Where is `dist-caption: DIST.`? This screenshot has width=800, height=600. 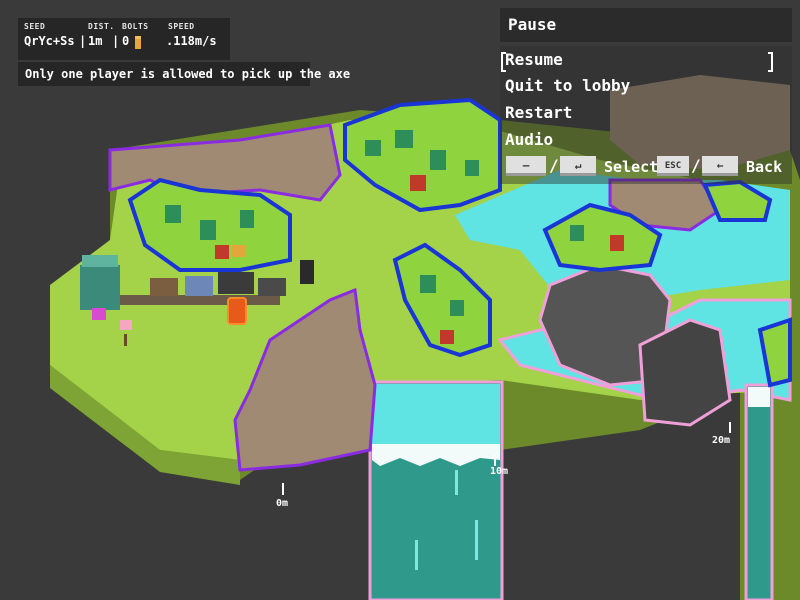
dist-caption: DIST. is located at coordinates (101, 26).